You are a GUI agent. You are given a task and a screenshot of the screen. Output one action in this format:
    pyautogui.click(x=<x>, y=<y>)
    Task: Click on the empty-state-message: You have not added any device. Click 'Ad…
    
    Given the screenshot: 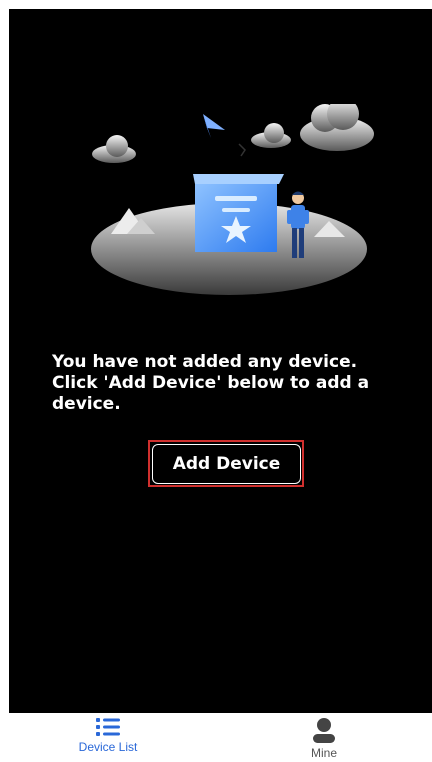 What is the action you would take?
    pyautogui.click(x=211, y=383)
    